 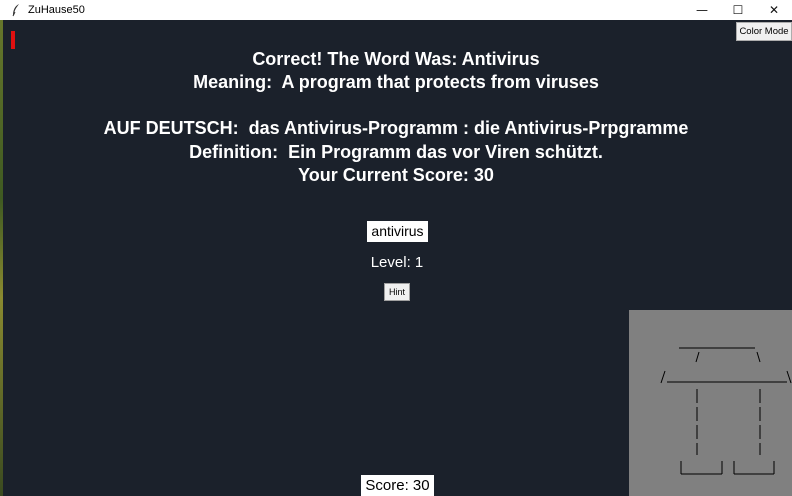 What do you see at coordinates (702, 10) in the screenshot?
I see `minimize-button: —` at bounding box center [702, 10].